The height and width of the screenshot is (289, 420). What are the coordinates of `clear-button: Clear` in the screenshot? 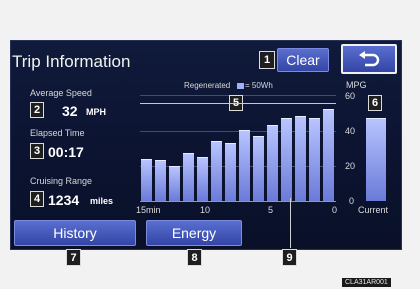 It's located at (303, 60).